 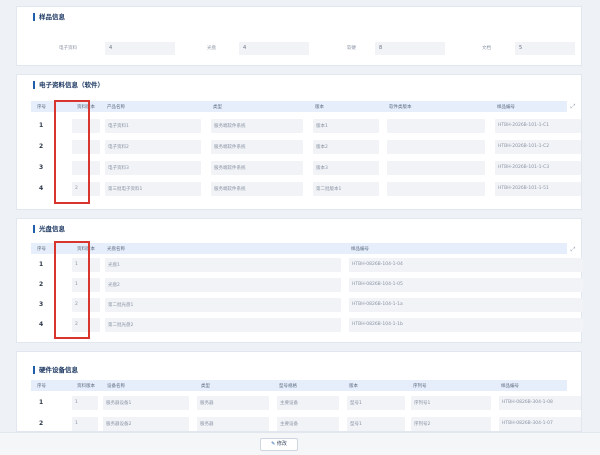 I want to click on name-cell: 电子资料1, so click(x=153, y=126).